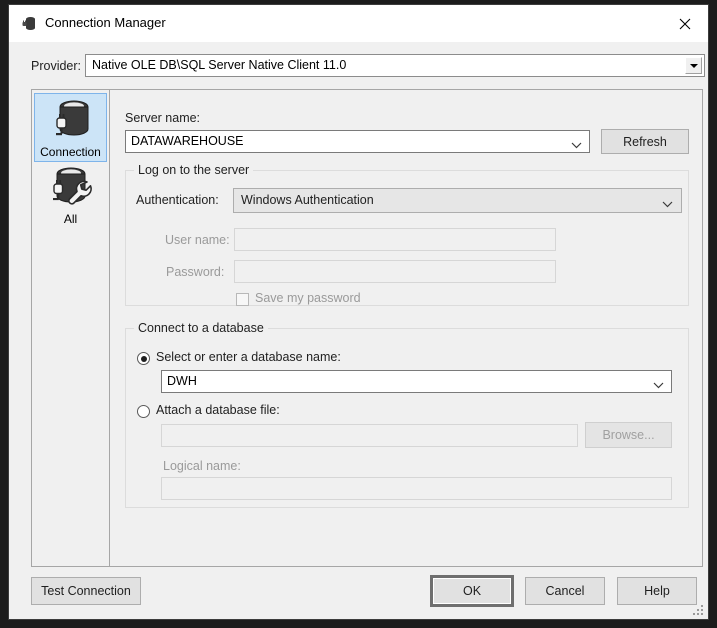 This screenshot has height=628, width=717. What do you see at coordinates (143, 358) in the screenshot?
I see `select-database-radio` at bounding box center [143, 358].